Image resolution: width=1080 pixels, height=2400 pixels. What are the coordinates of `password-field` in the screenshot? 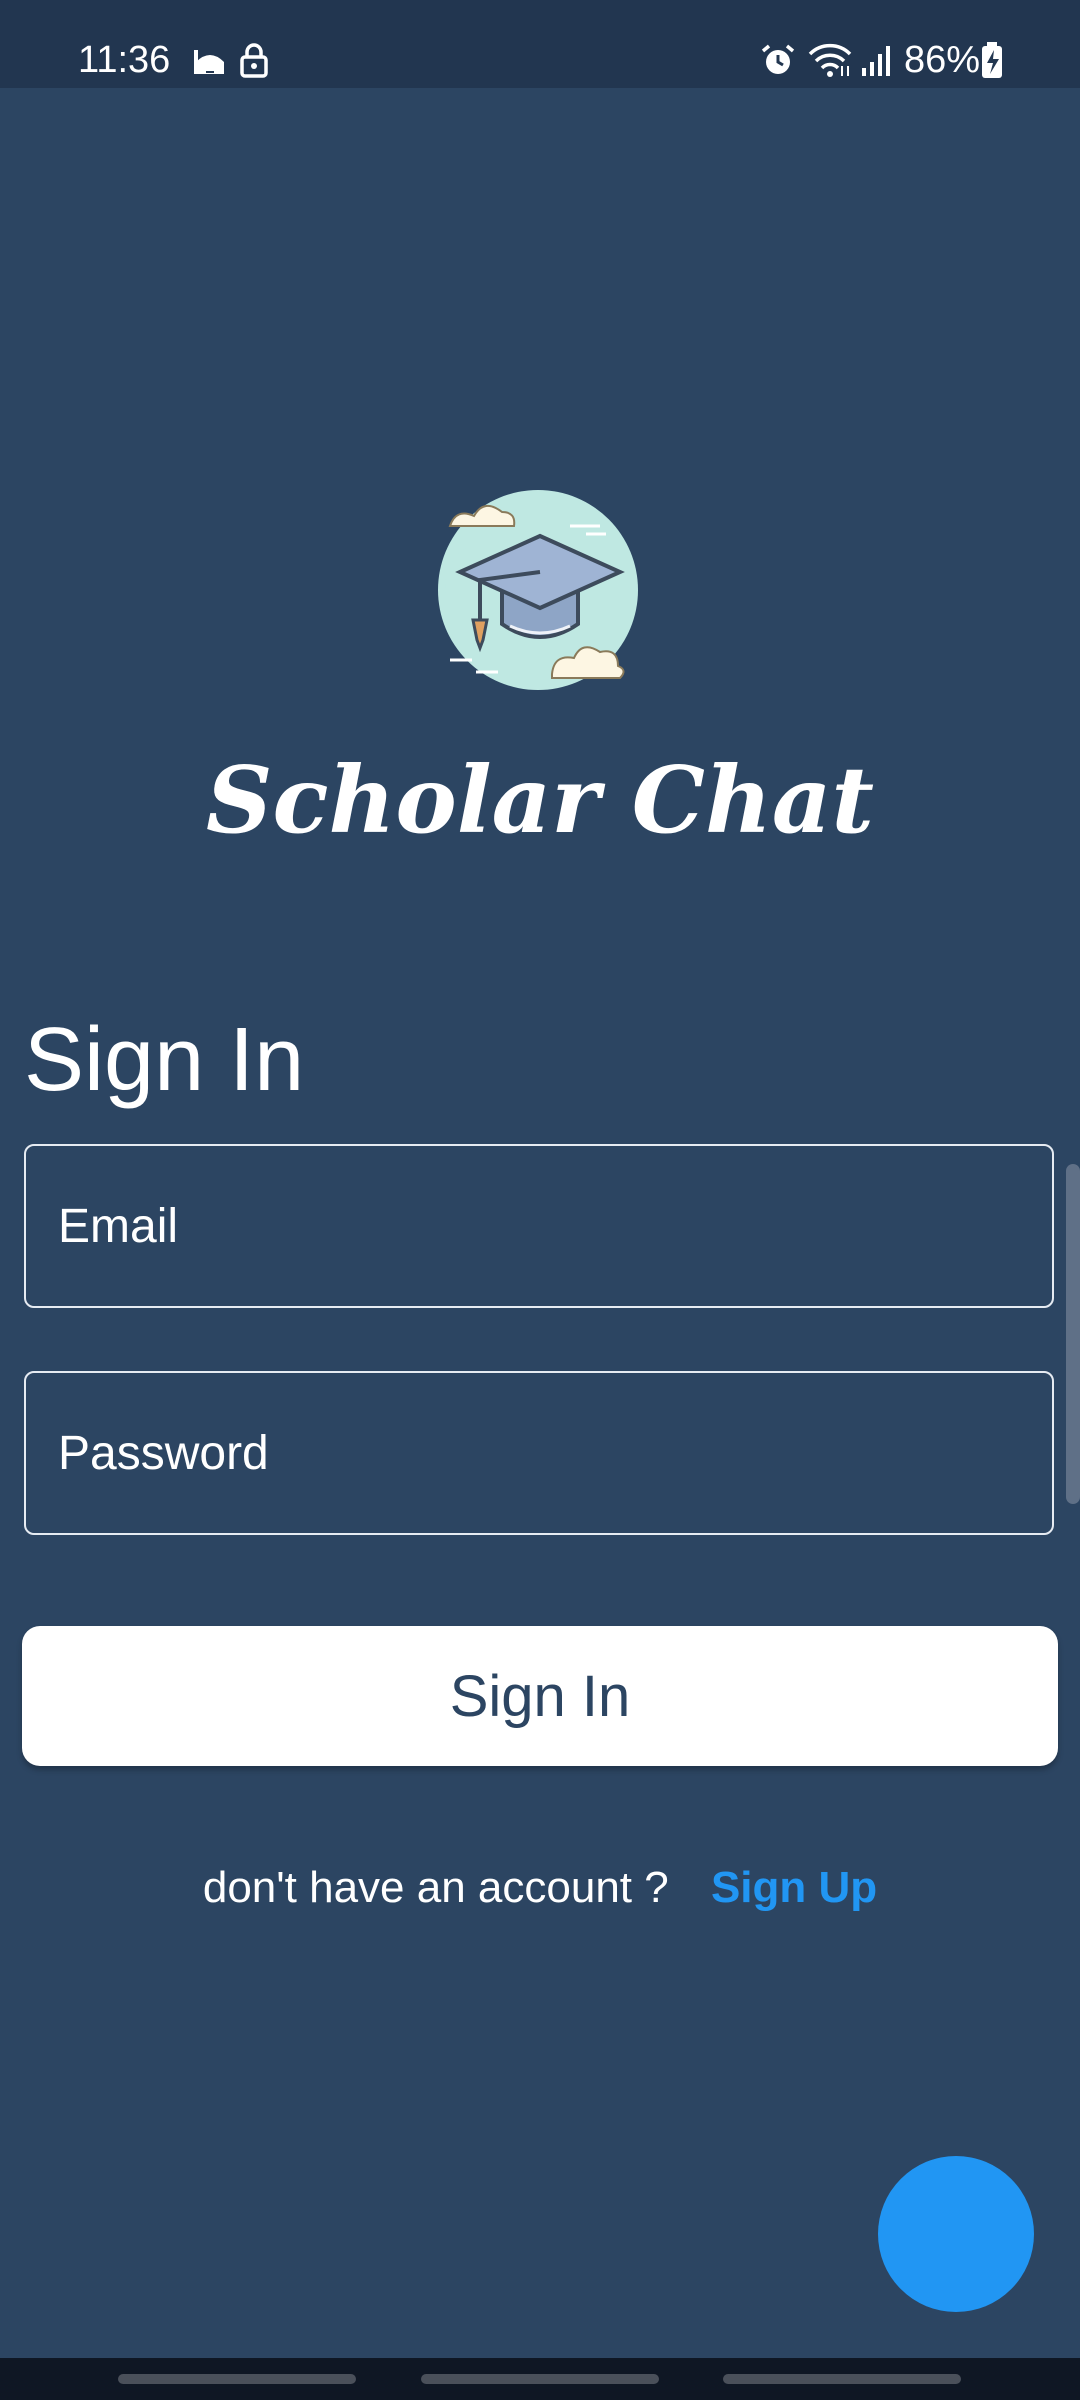 It's located at (539, 1453).